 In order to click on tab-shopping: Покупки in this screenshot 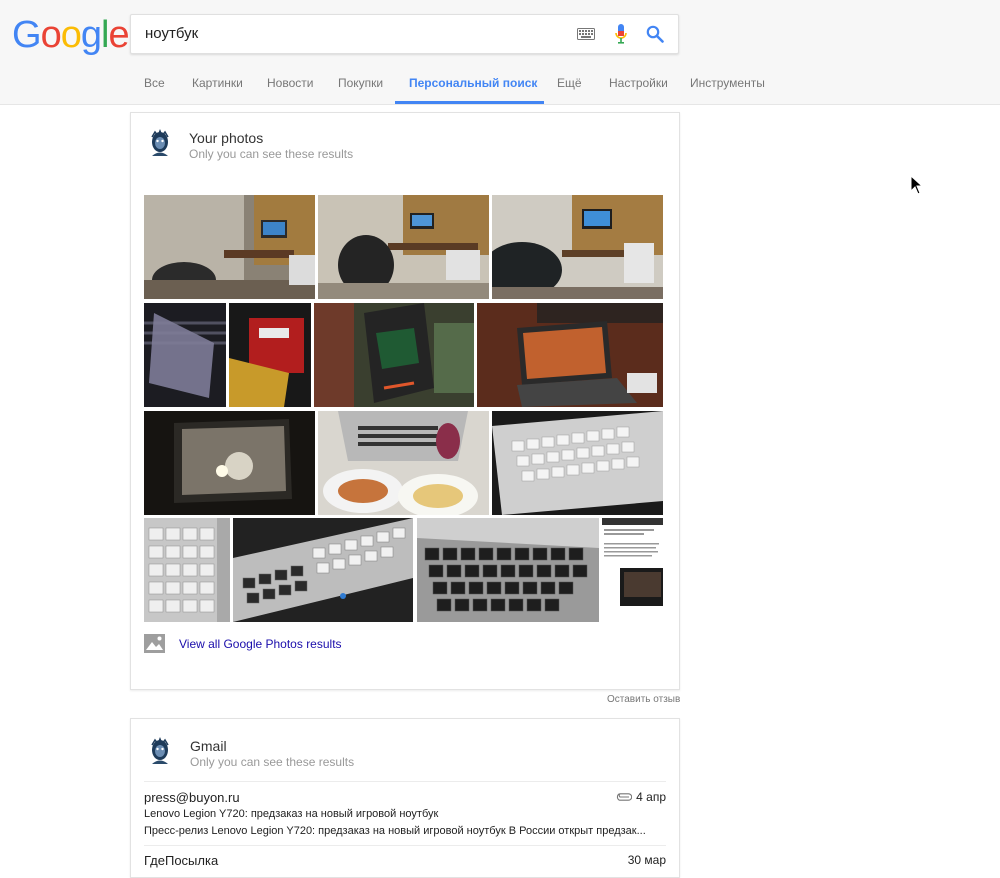, I will do `click(360, 83)`.